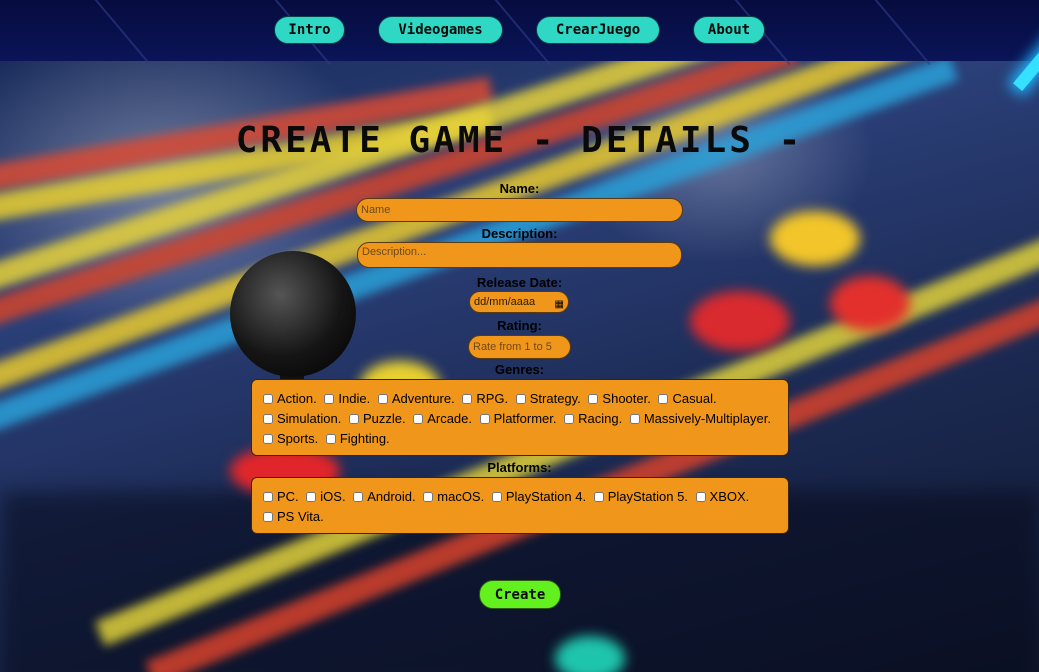 This screenshot has width=1039, height=672. Describe the element at coordinates (309, 418) in the screenshot. I see `genre-option-label: Simulation.` at that location.